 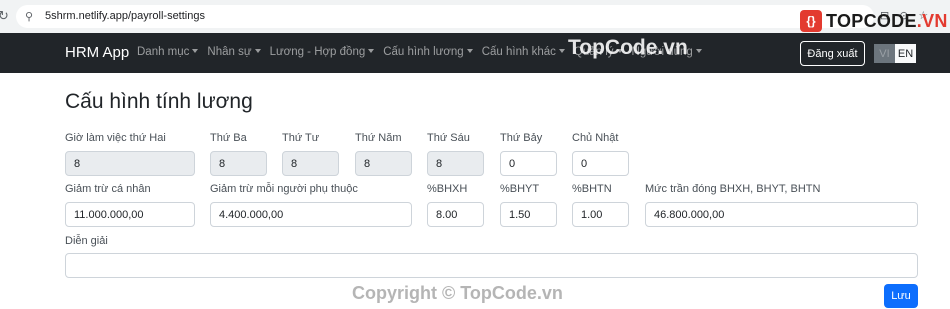 I want to click on logo-badge-icon: {}, so click(x=811, y=21).